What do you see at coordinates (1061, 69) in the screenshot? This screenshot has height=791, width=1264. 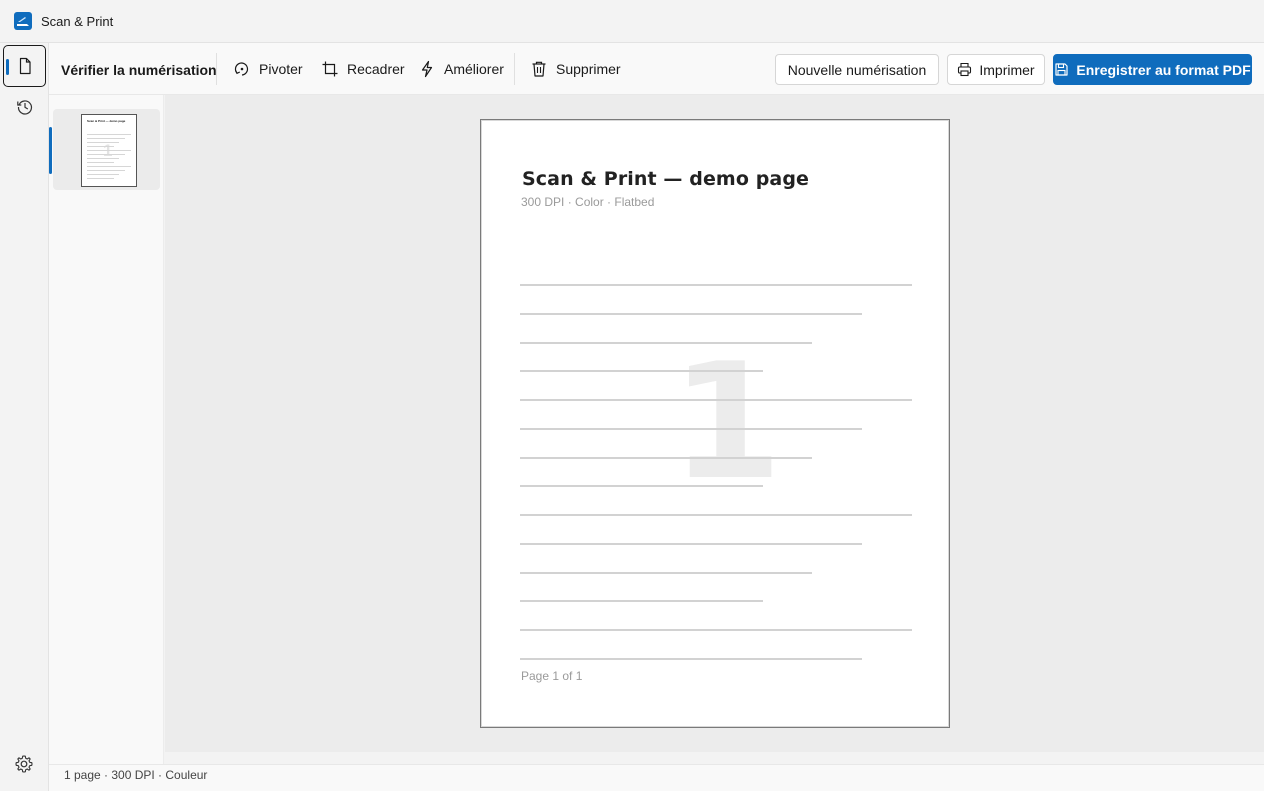 I see `save-icon` at bounding box center [1061, 69].